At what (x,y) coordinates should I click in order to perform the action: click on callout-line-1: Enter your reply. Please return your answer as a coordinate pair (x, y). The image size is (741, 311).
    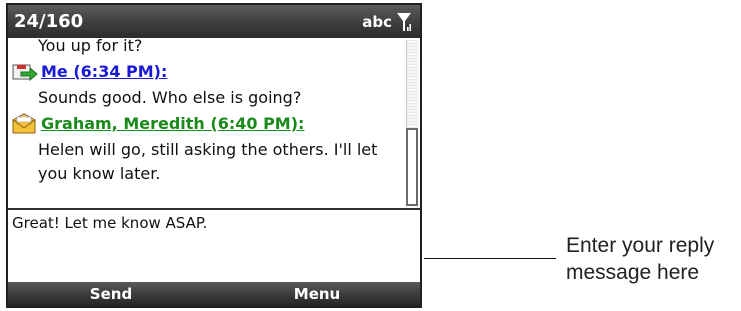
    Looking at the image, I should click on (640, 245).